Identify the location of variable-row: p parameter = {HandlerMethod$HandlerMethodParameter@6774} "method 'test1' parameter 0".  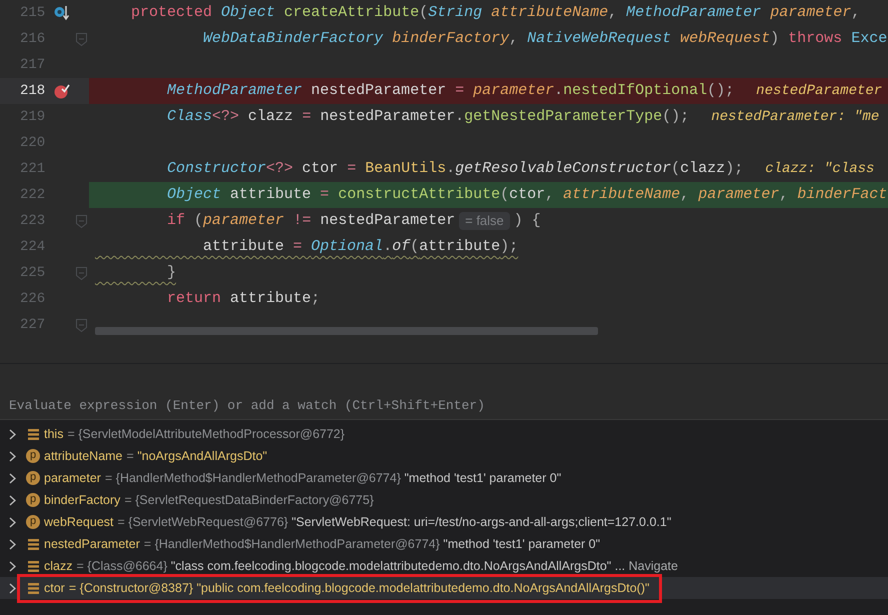
(444, 478).